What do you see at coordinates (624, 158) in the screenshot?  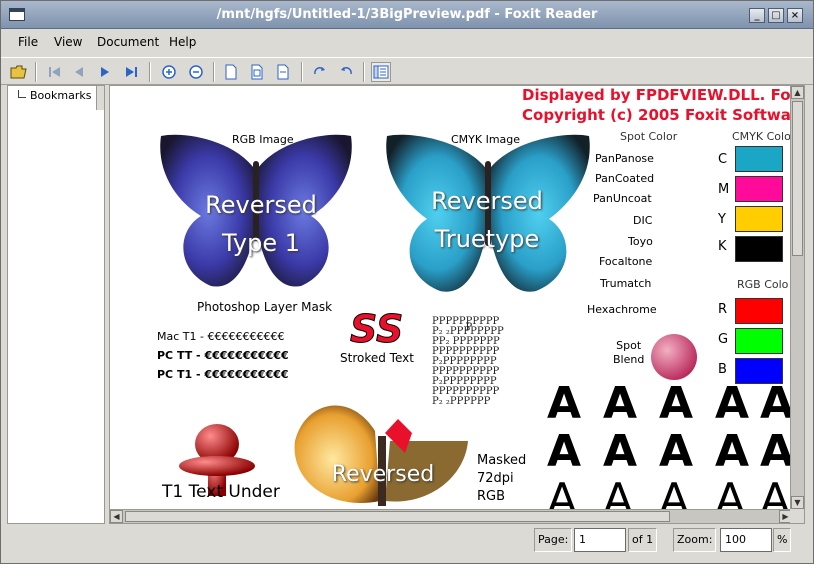 I see `spot-name-1: PanPanose` at bounding box center [624, 158].